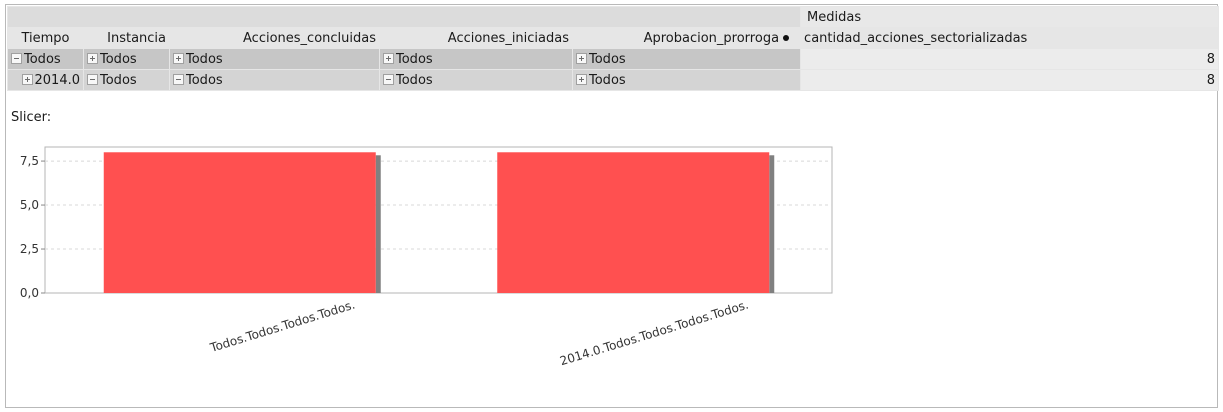  Describe the element at coordinates (29, 161) in the screenshot. I see `y-tick-label: 7,5` at that location.